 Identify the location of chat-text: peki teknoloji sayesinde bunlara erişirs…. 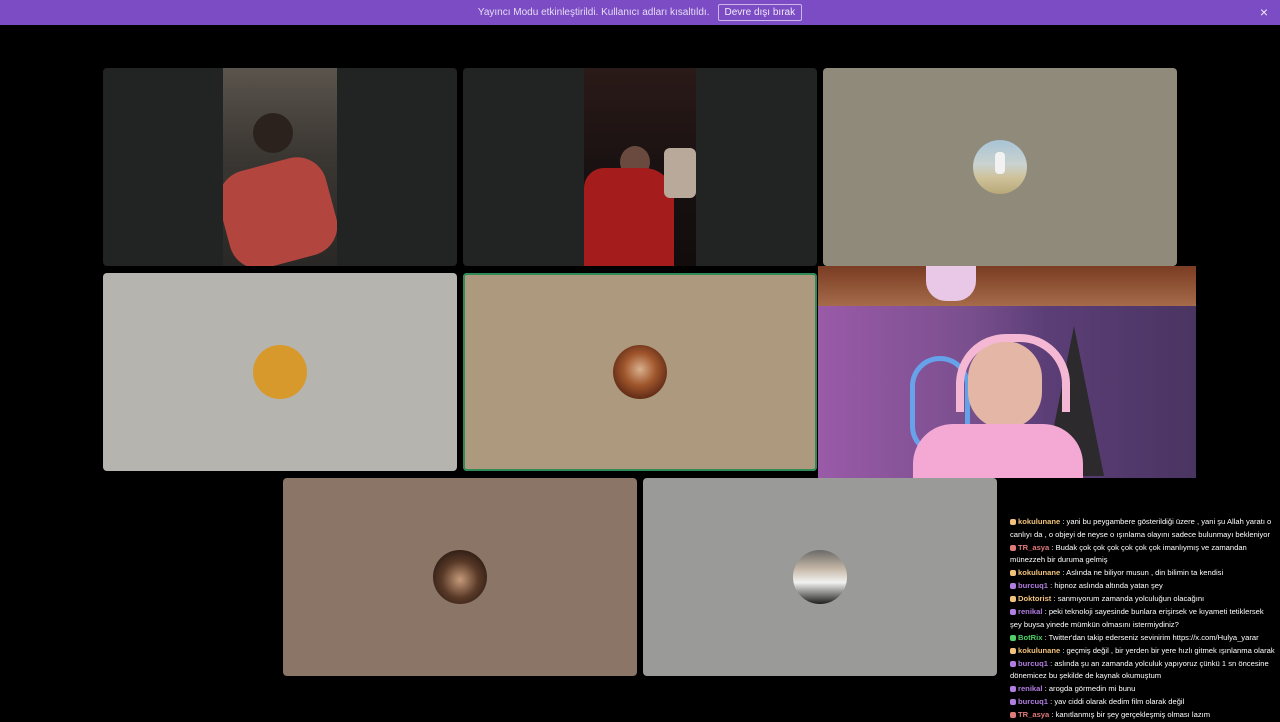
(1137, 618).